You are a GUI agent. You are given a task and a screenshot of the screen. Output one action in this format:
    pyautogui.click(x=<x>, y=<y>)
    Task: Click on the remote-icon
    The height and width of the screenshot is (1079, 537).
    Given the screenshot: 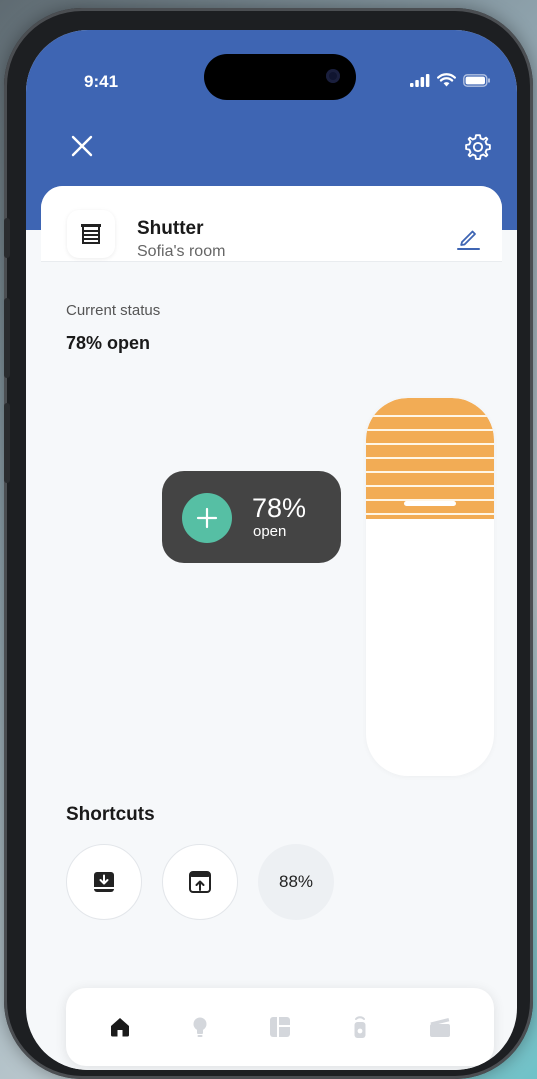 What is the action you would take?
    pyautogui.click(x=360, y=1027)
    